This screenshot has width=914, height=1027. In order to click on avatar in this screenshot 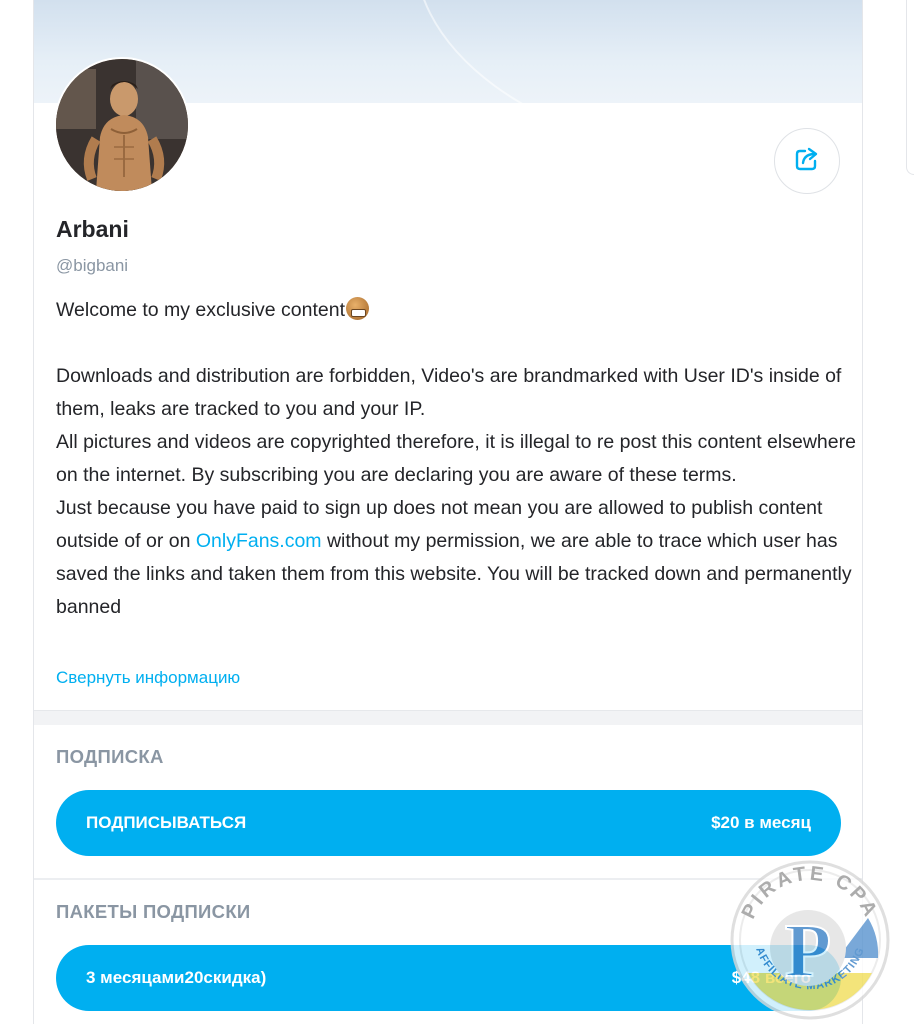, I will do `click(122, 125)`.